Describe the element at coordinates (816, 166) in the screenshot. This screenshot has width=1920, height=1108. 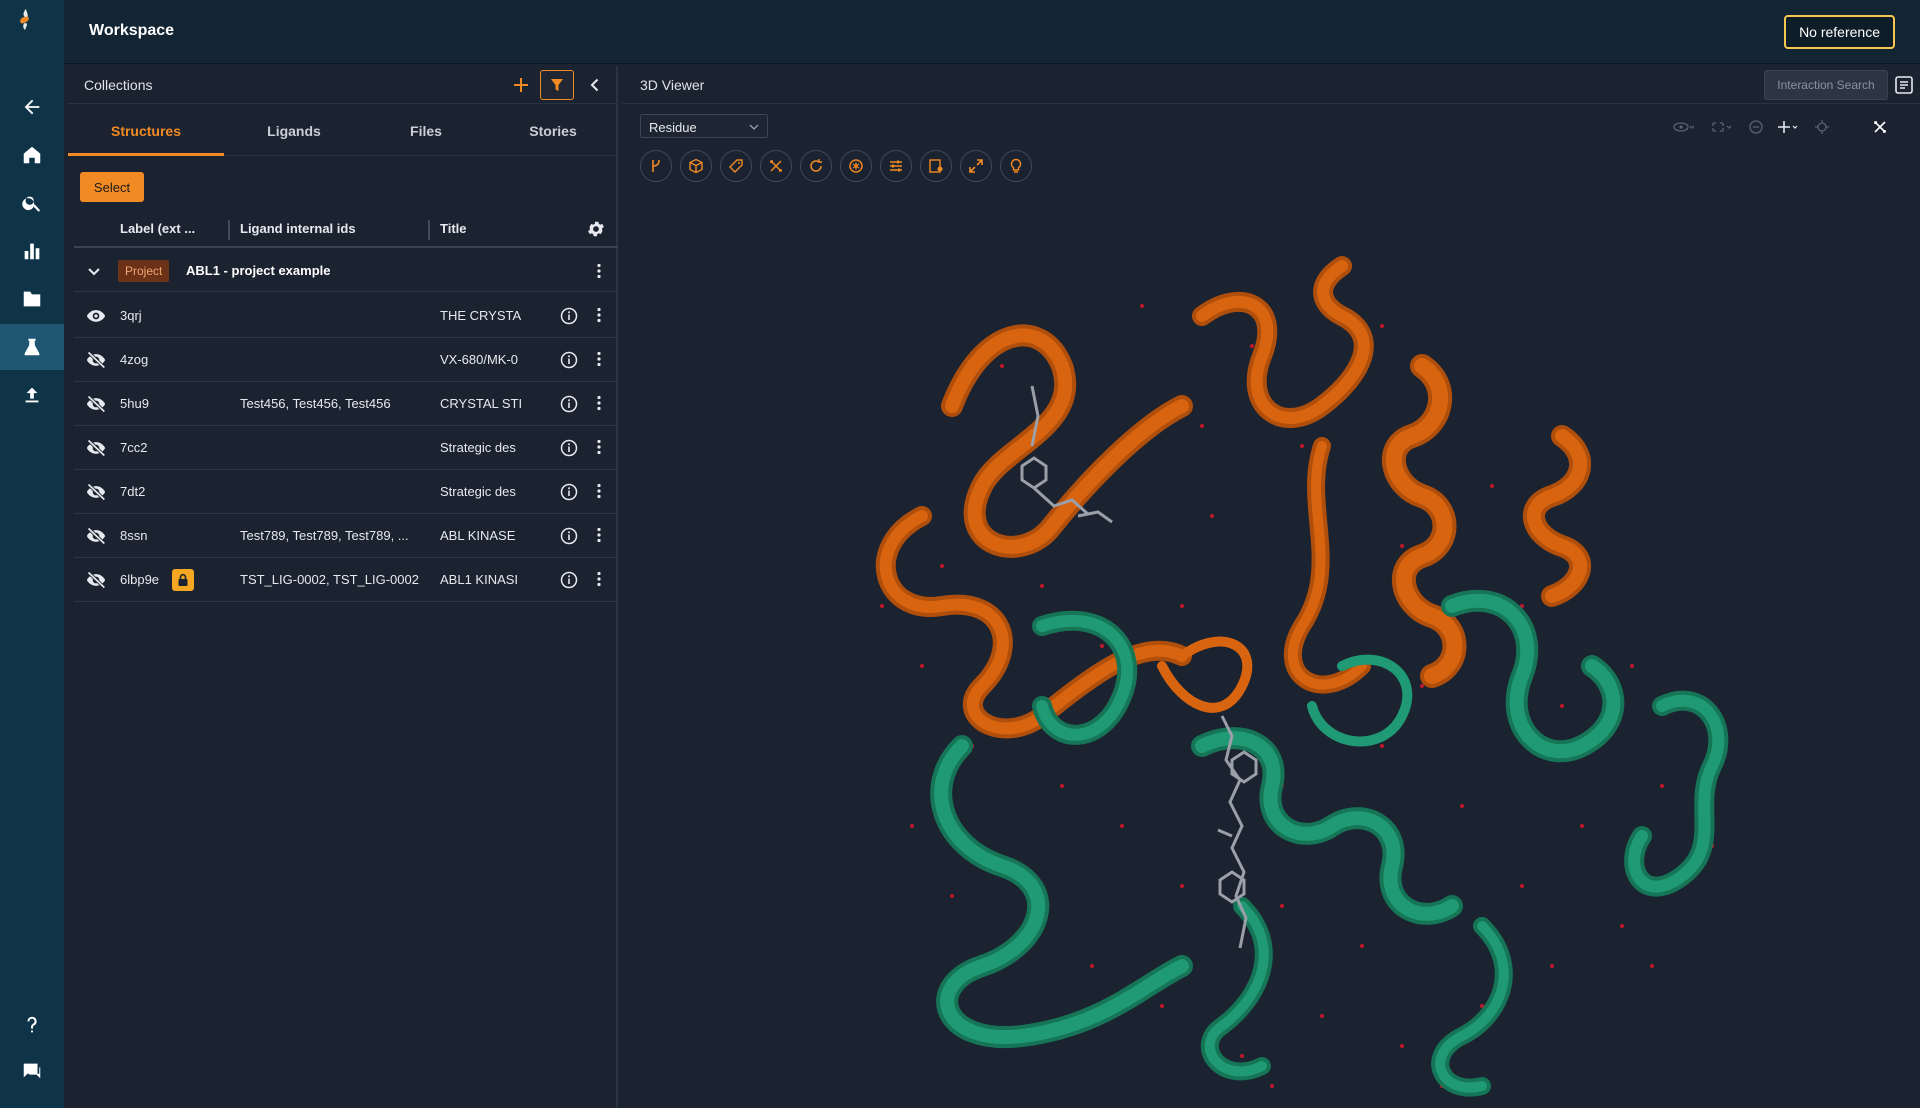
I see `rotate-tool` at that location.